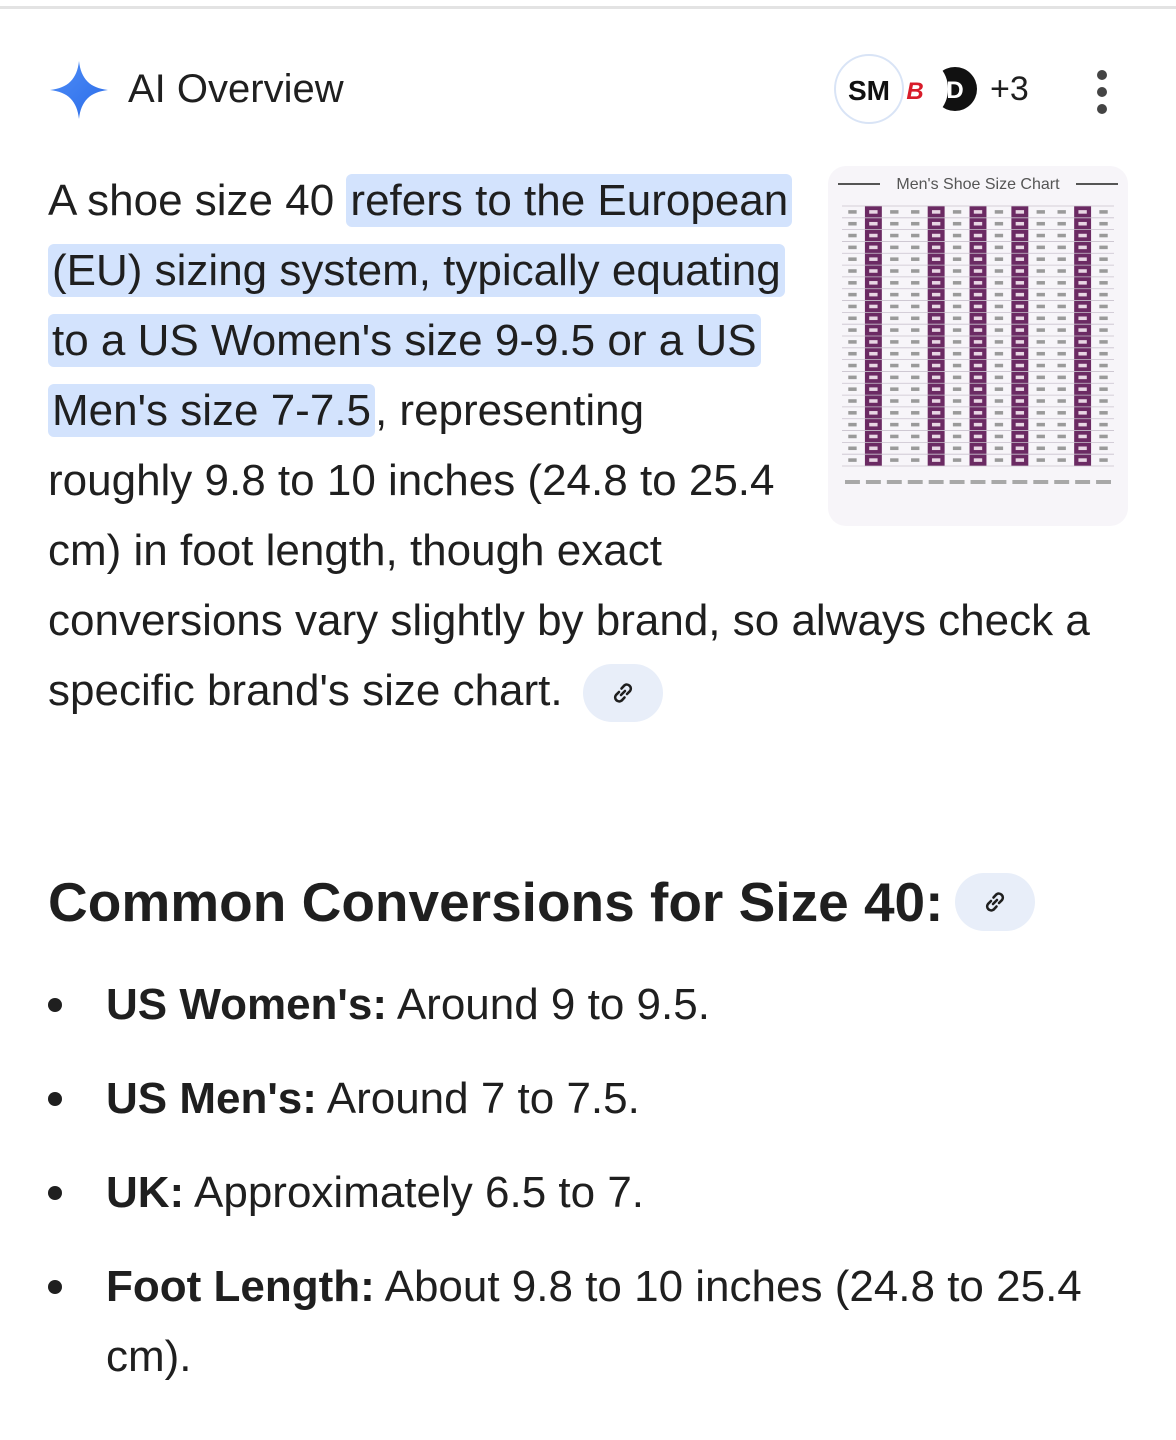 This screenshot has width=1176, height=1440. Describe the element at coordinates (588, 1099) in the screenshot. I see `list-item: US Men's: Around 7 to 7.5.` at that location.